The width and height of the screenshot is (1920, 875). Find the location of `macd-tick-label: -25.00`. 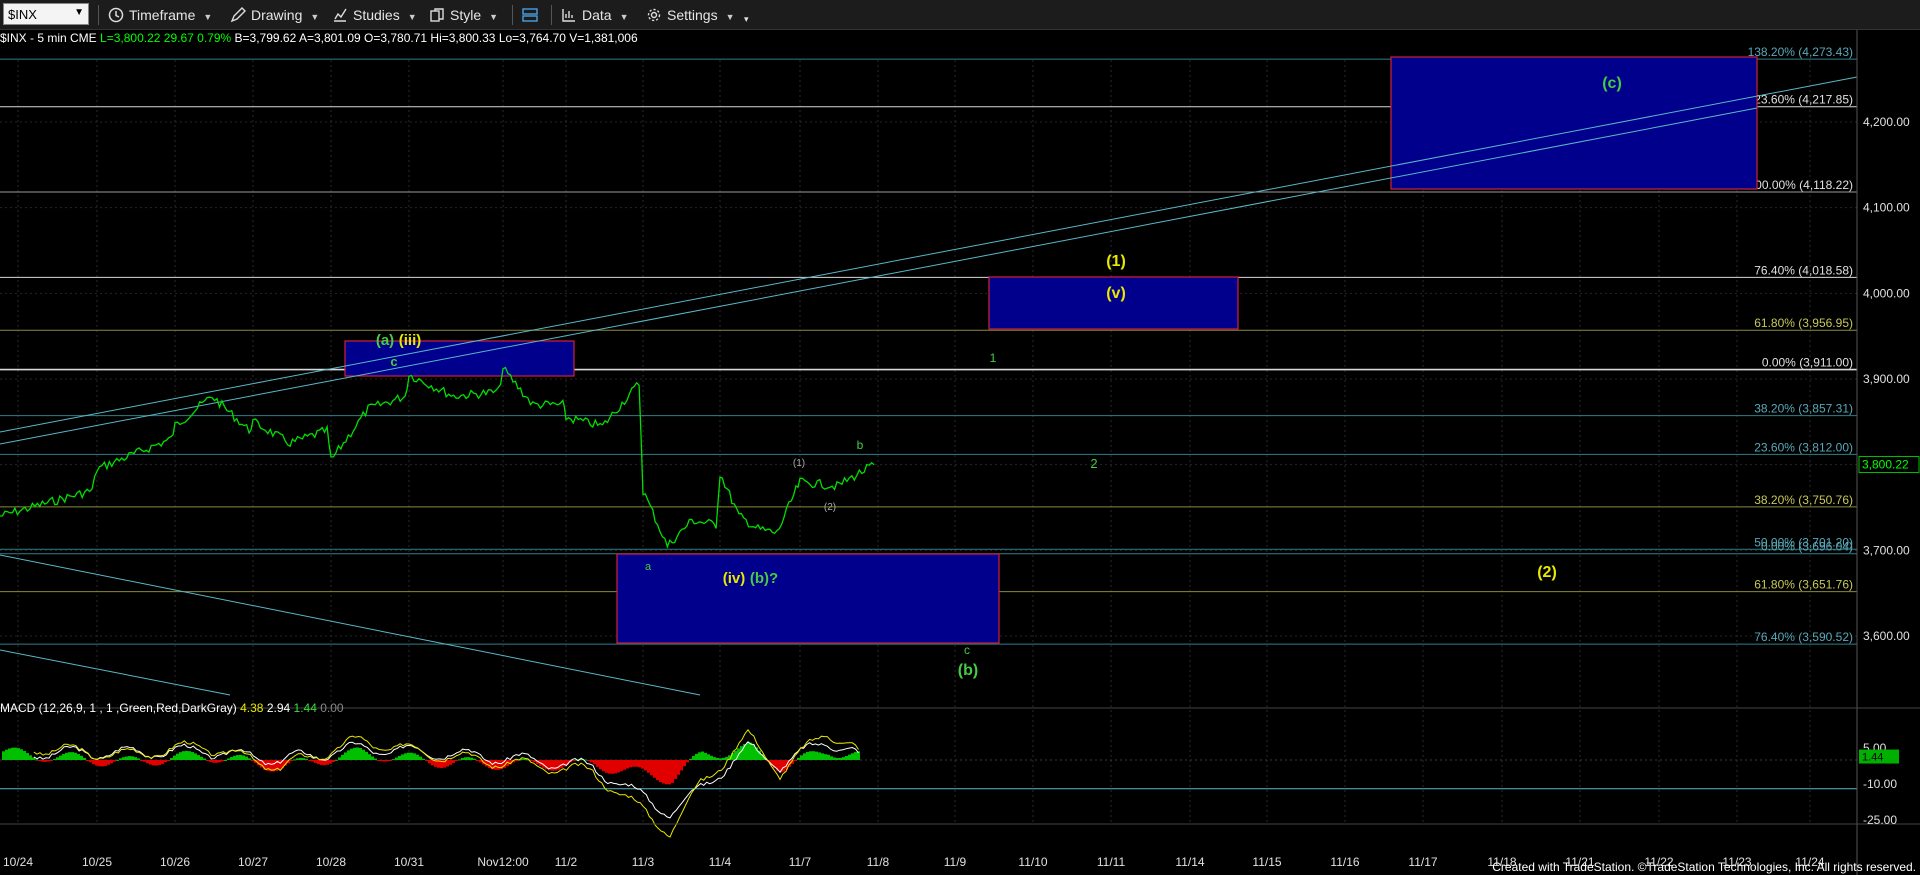

macd-tick-label: -25.00 is located at coordinates (1880, 820).